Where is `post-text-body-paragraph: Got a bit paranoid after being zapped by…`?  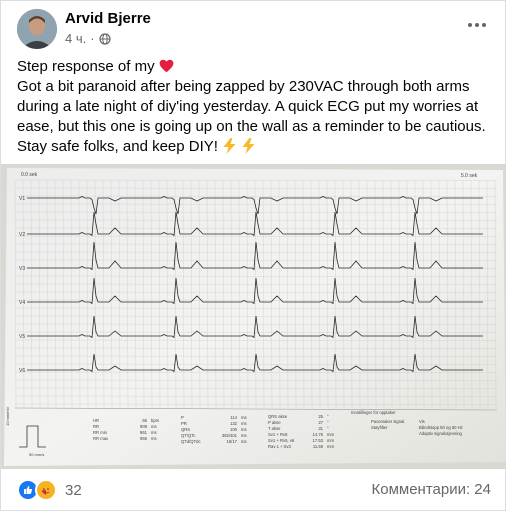 post-text-body-paragraph: Got a bit paranoid after being zapped by… is located at coordinates (256, 117).